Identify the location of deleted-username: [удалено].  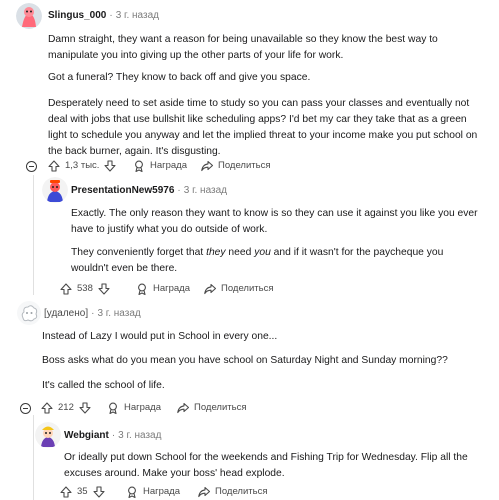
(66, 313).